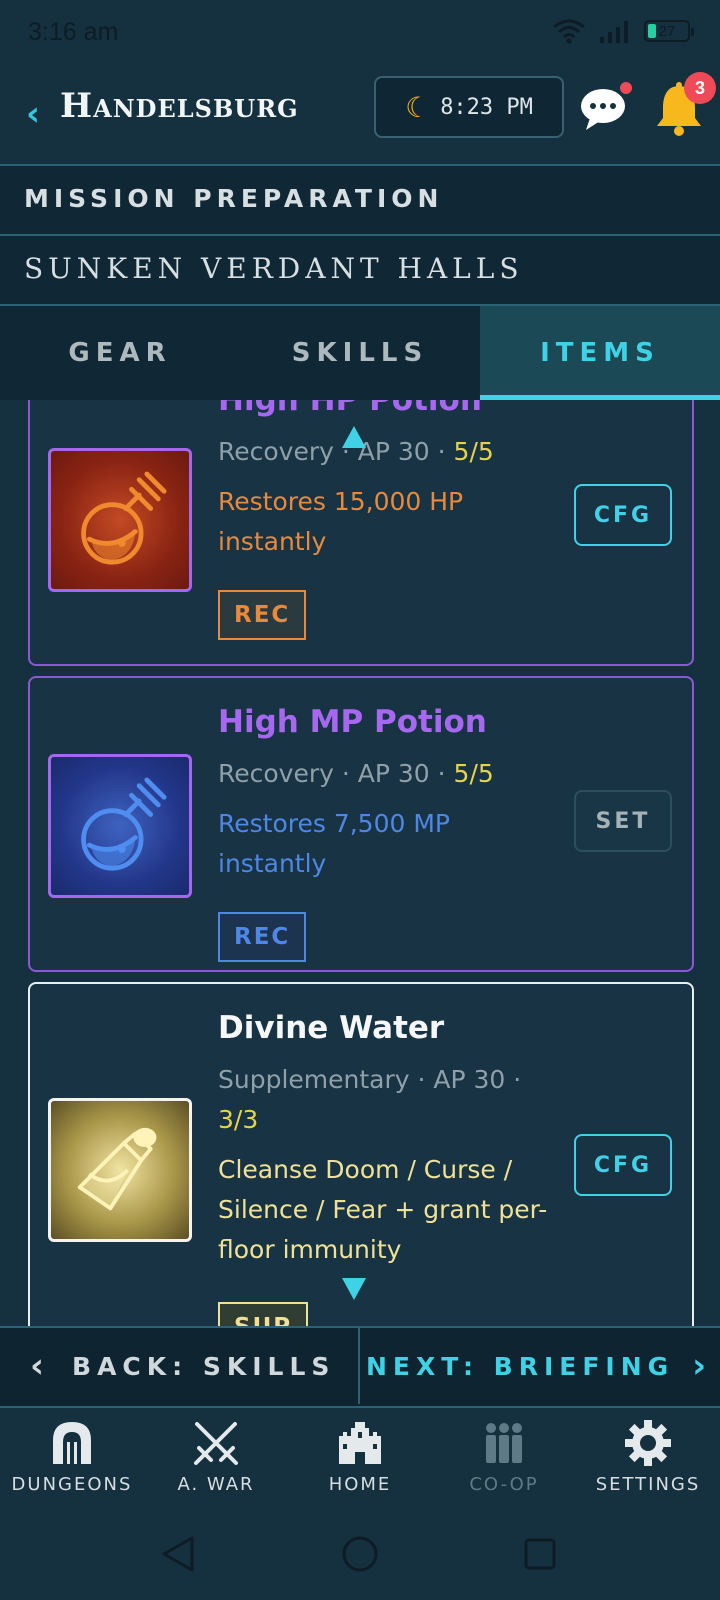 The width and height of the screenshot is (720, 1600). Describe the element at coordinates (179, 106) in the screenshot. I see `city-title: Handelsburg` at that location.